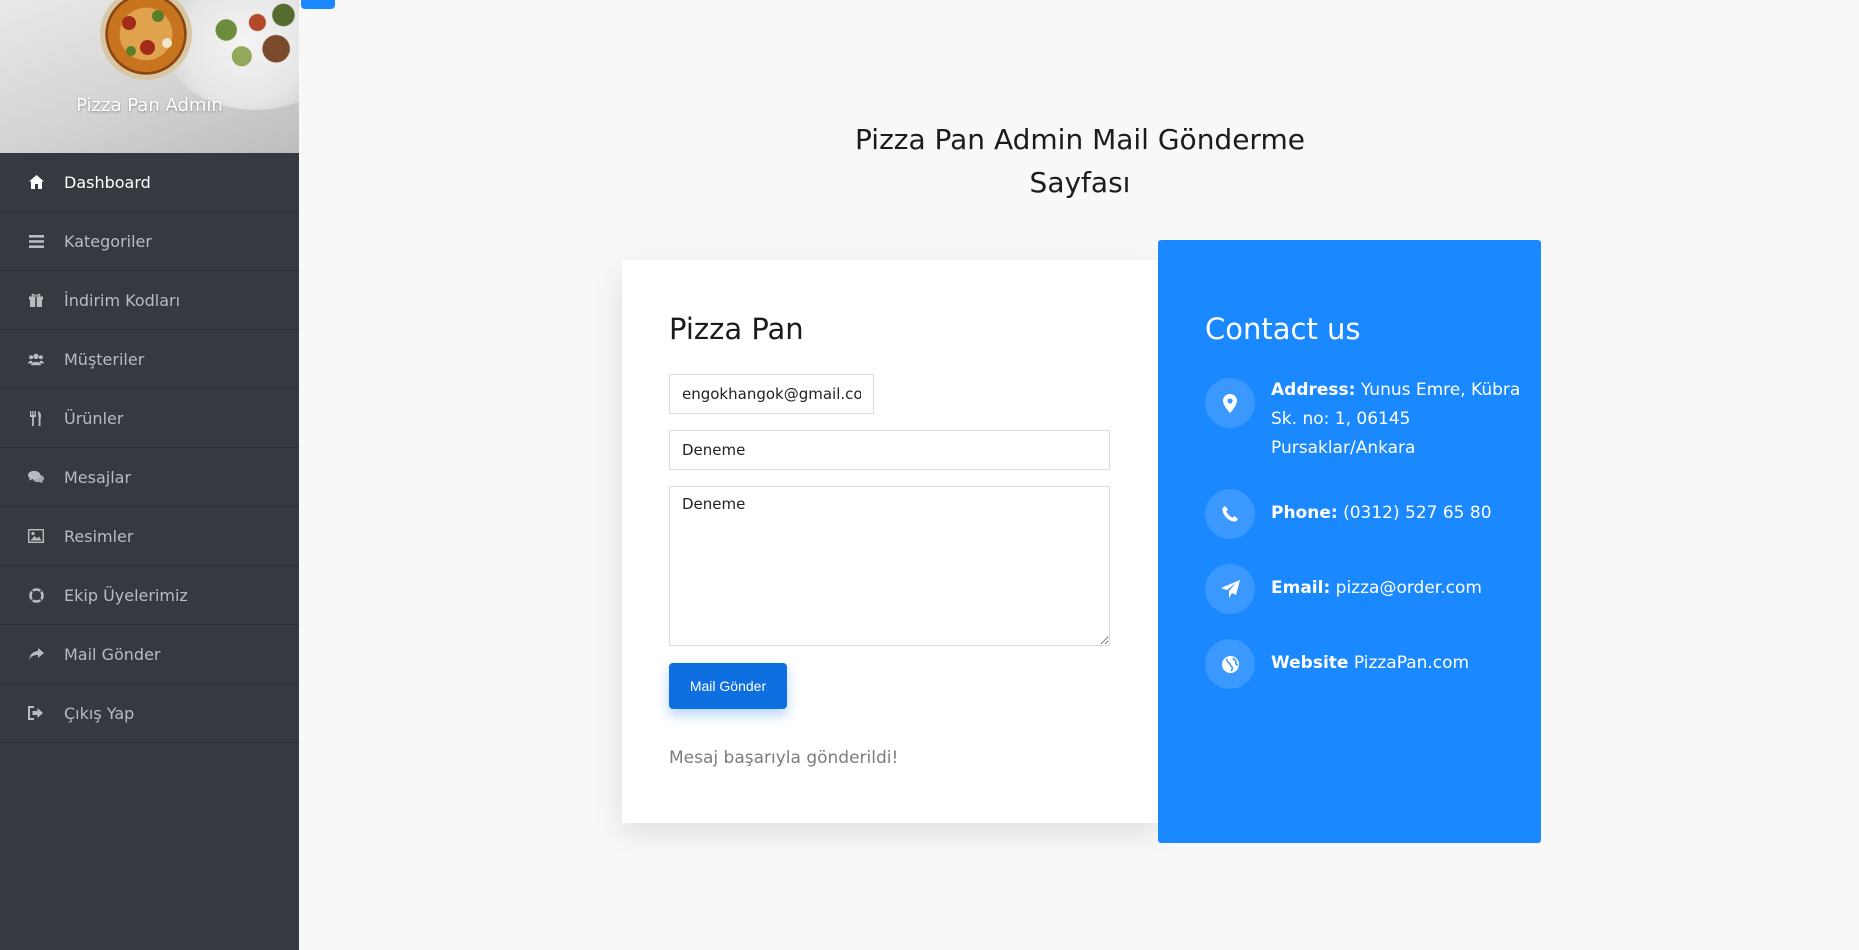 The width and height of the screenshot is (1859, 950). I want to click on sidebar-item-mesajlar: Mesajlar, so click(149, 477).